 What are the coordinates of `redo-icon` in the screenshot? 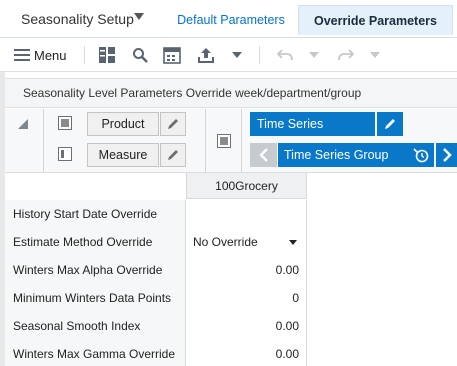 It's located at (346, 55).